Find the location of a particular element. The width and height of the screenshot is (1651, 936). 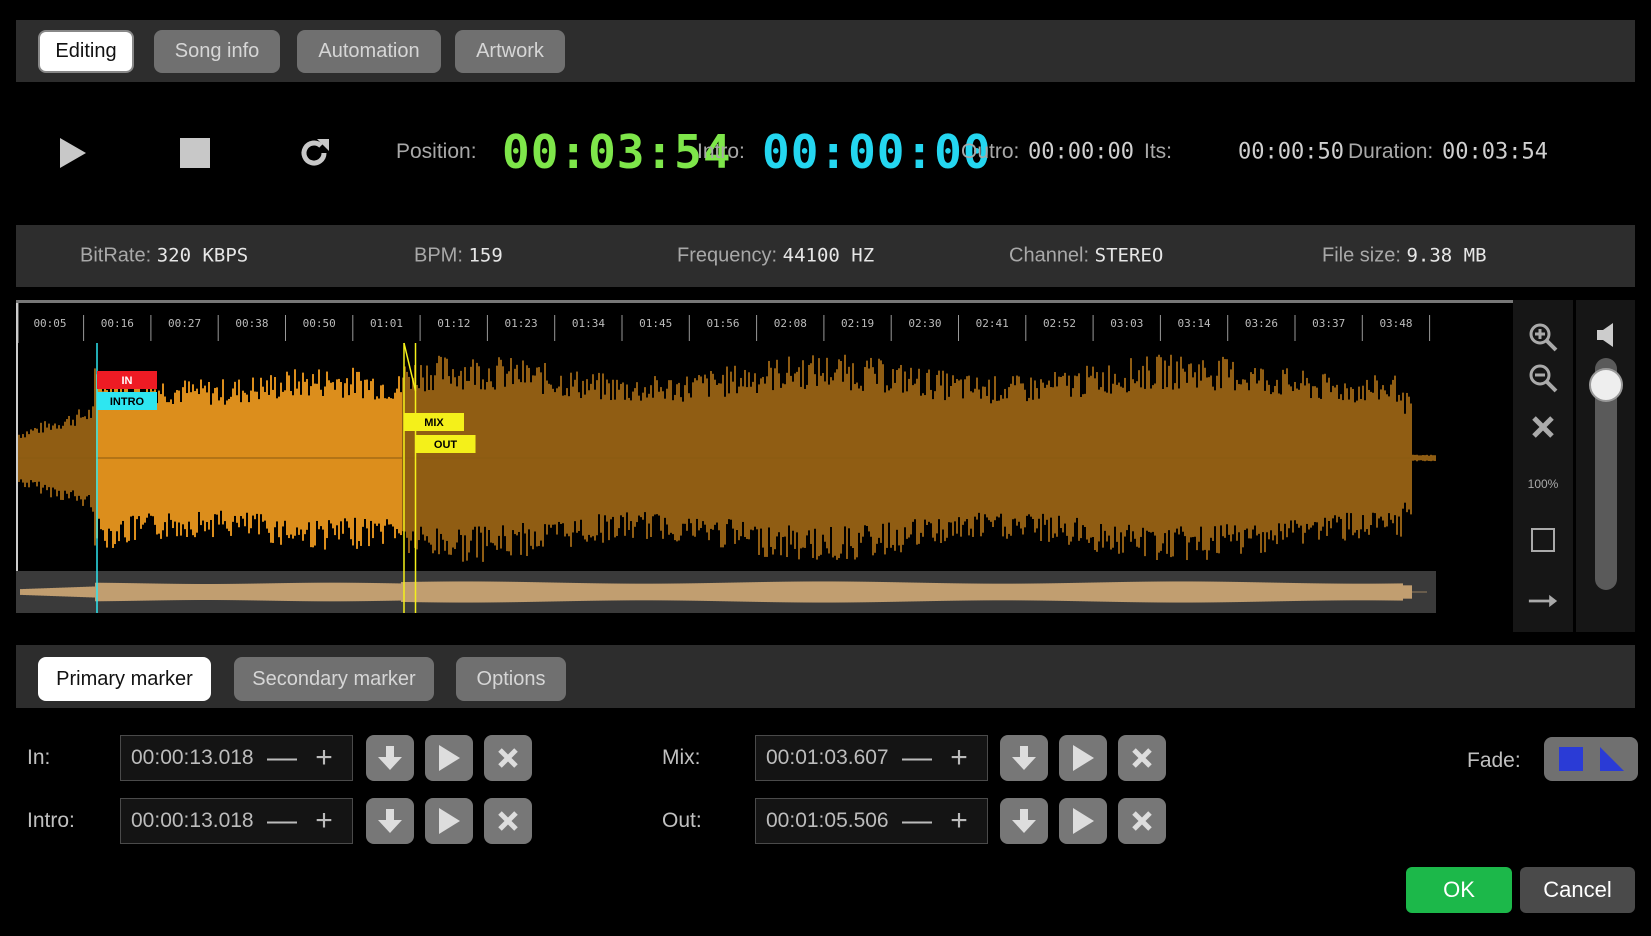

out-set-button is located at coordinates (1024, 821).